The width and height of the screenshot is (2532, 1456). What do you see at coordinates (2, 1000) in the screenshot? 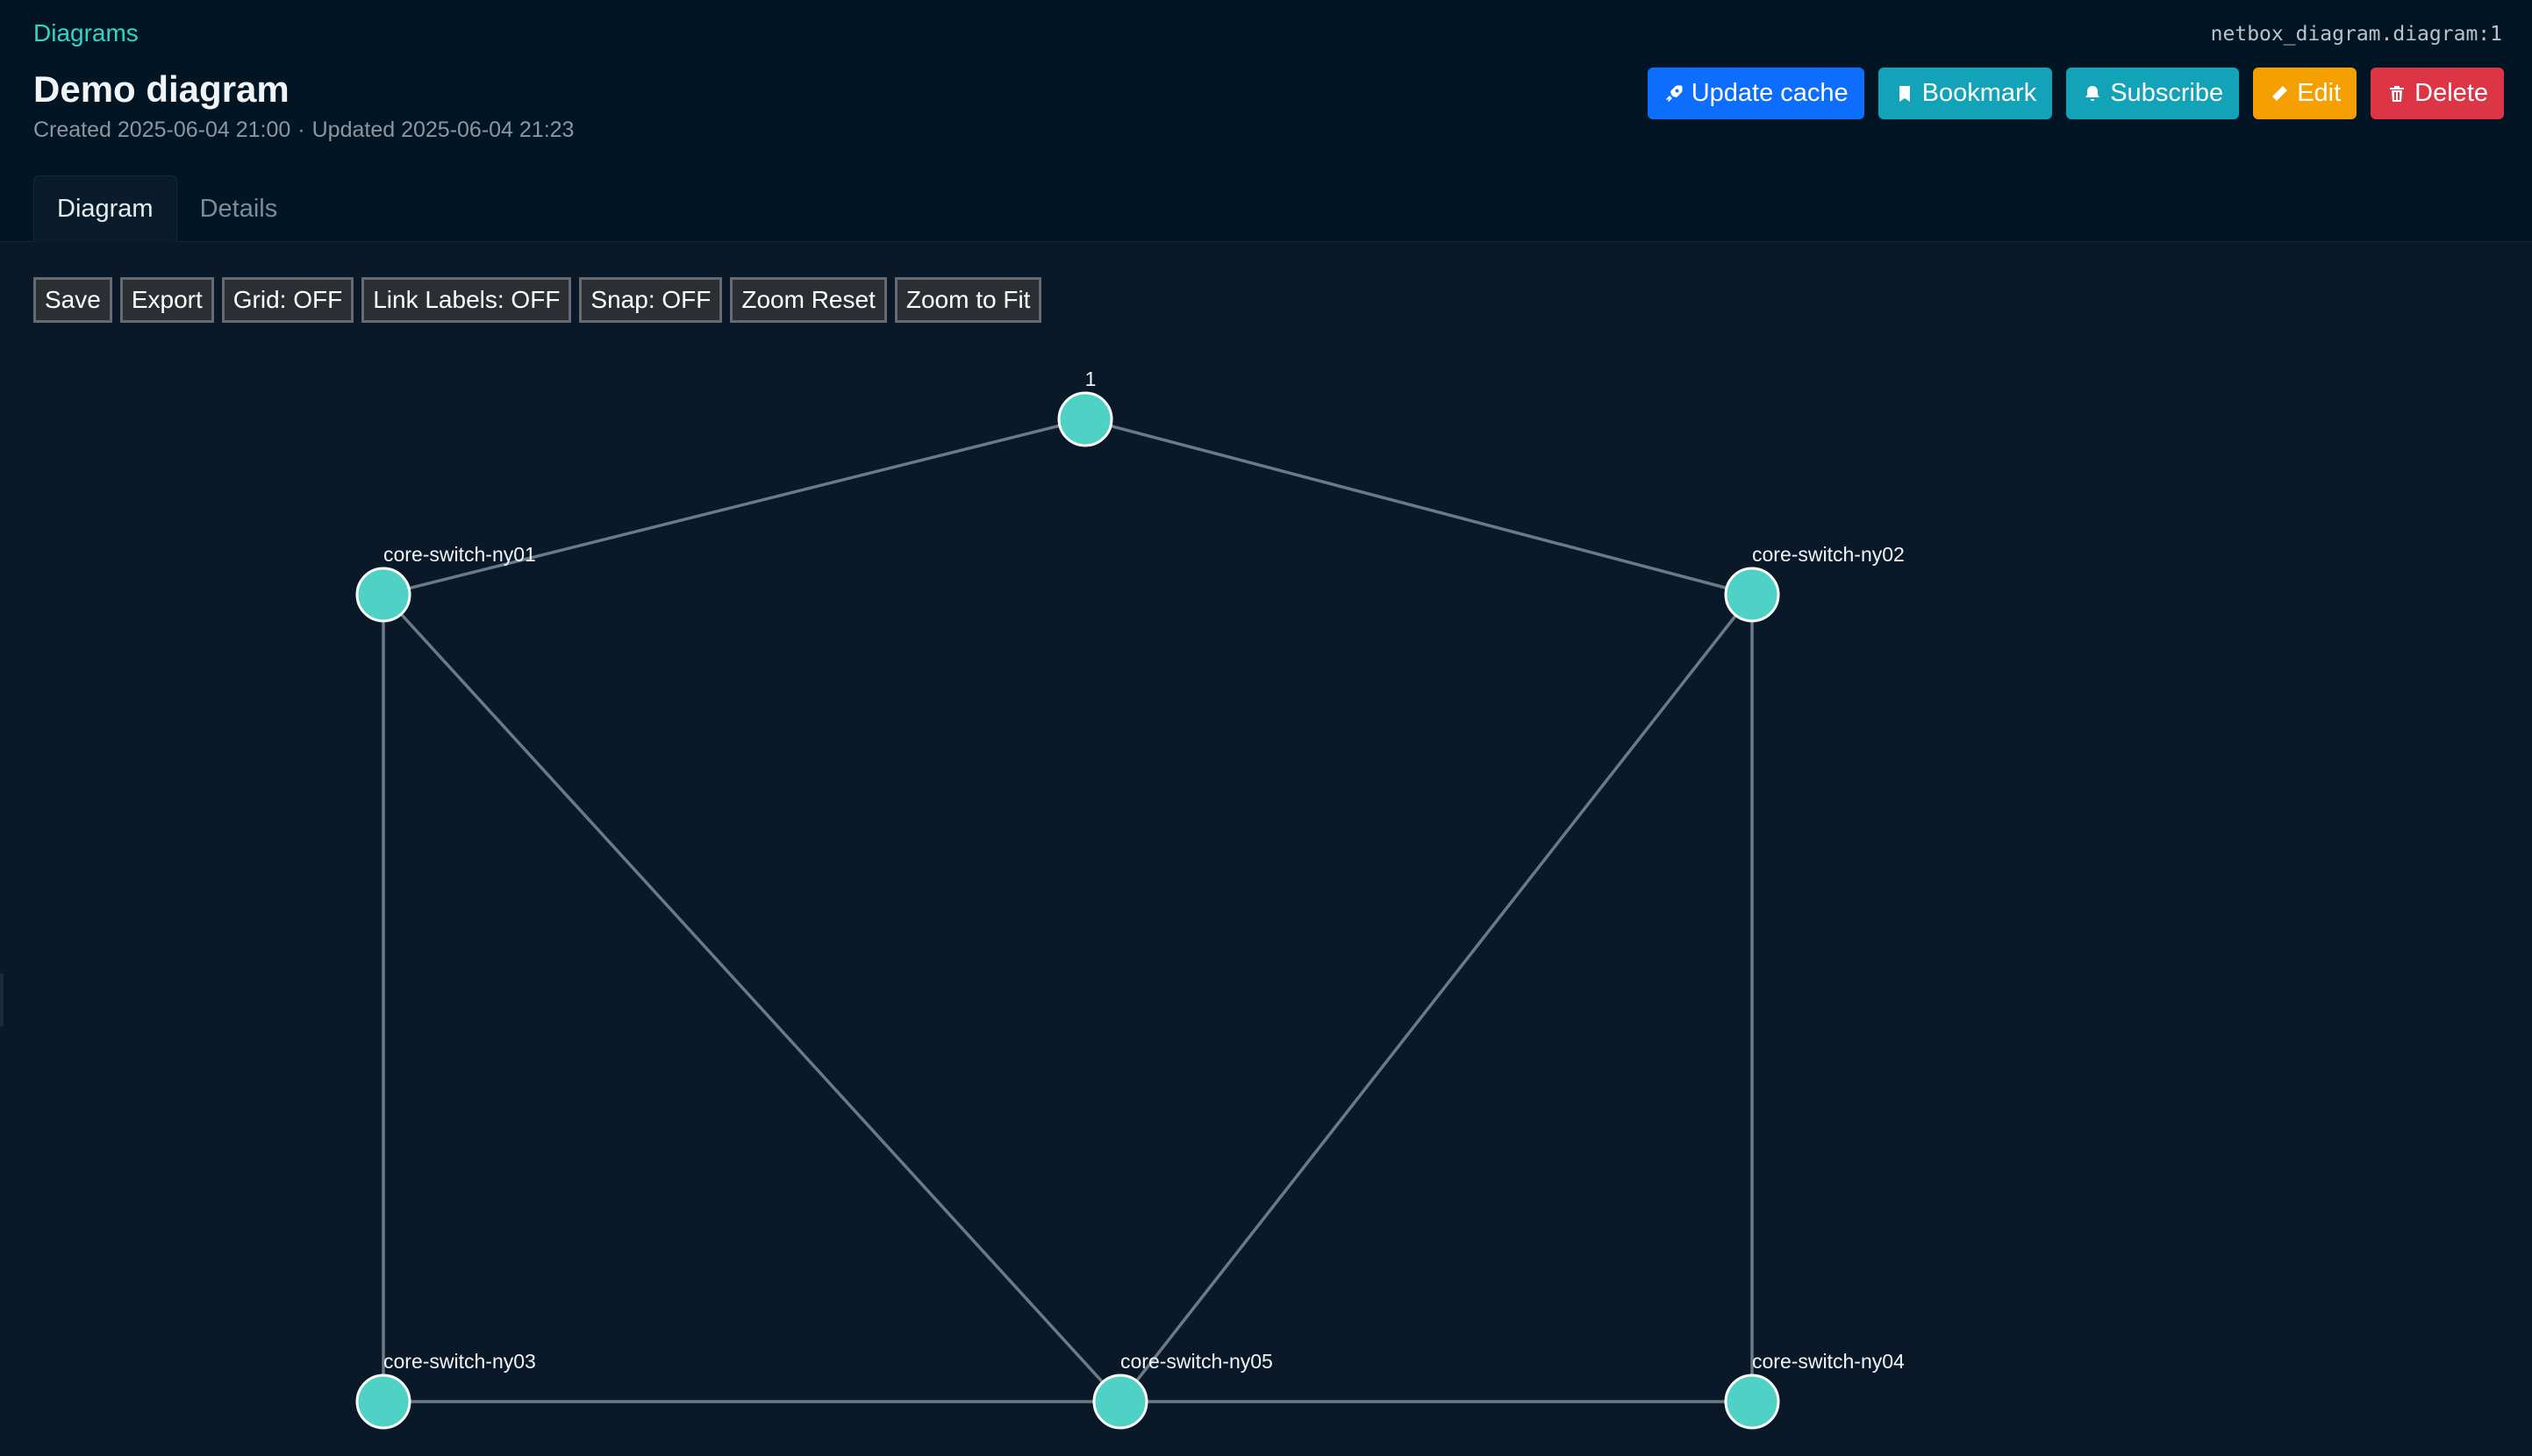
I see `scroll-edge` at bounding box center [2, 1000].